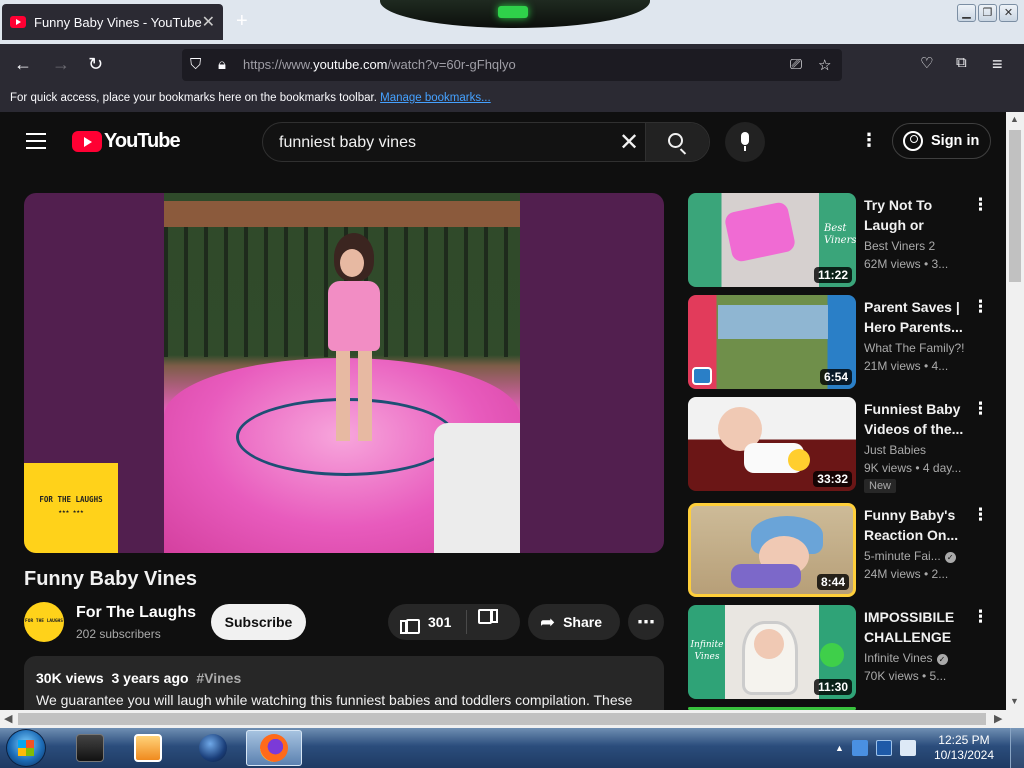 The image size is (1024, 768). I want to click on video-duration: 6:54, so click(835, 377).